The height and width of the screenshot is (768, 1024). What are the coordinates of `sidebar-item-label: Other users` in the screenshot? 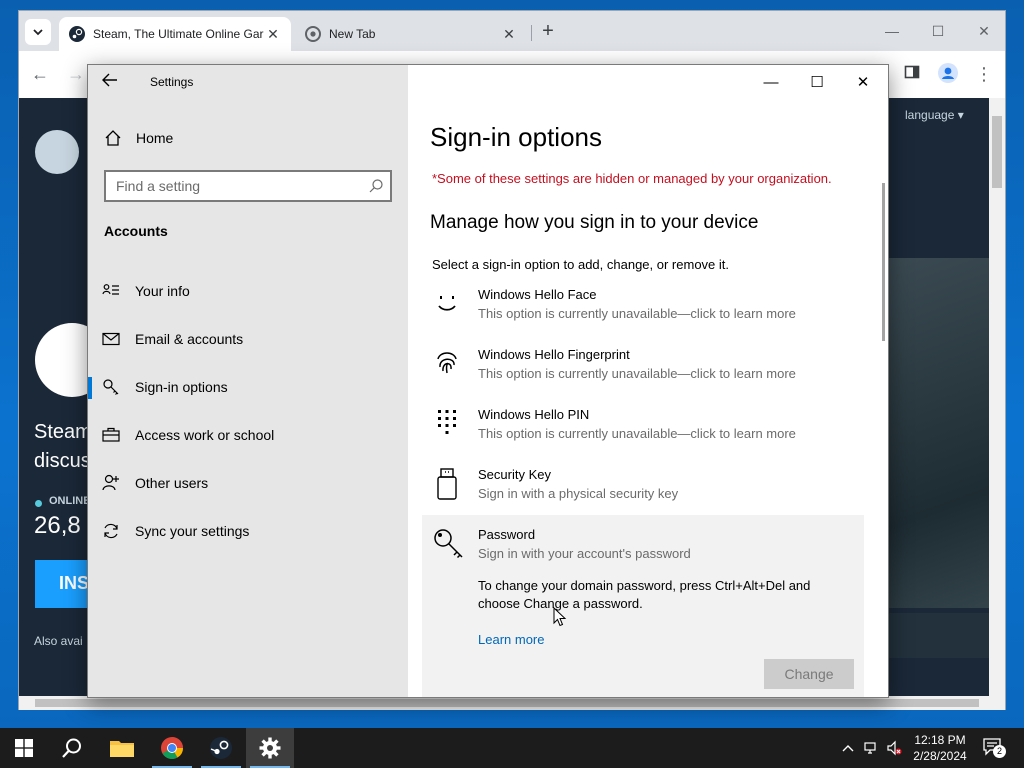 It's located at (172, 483).